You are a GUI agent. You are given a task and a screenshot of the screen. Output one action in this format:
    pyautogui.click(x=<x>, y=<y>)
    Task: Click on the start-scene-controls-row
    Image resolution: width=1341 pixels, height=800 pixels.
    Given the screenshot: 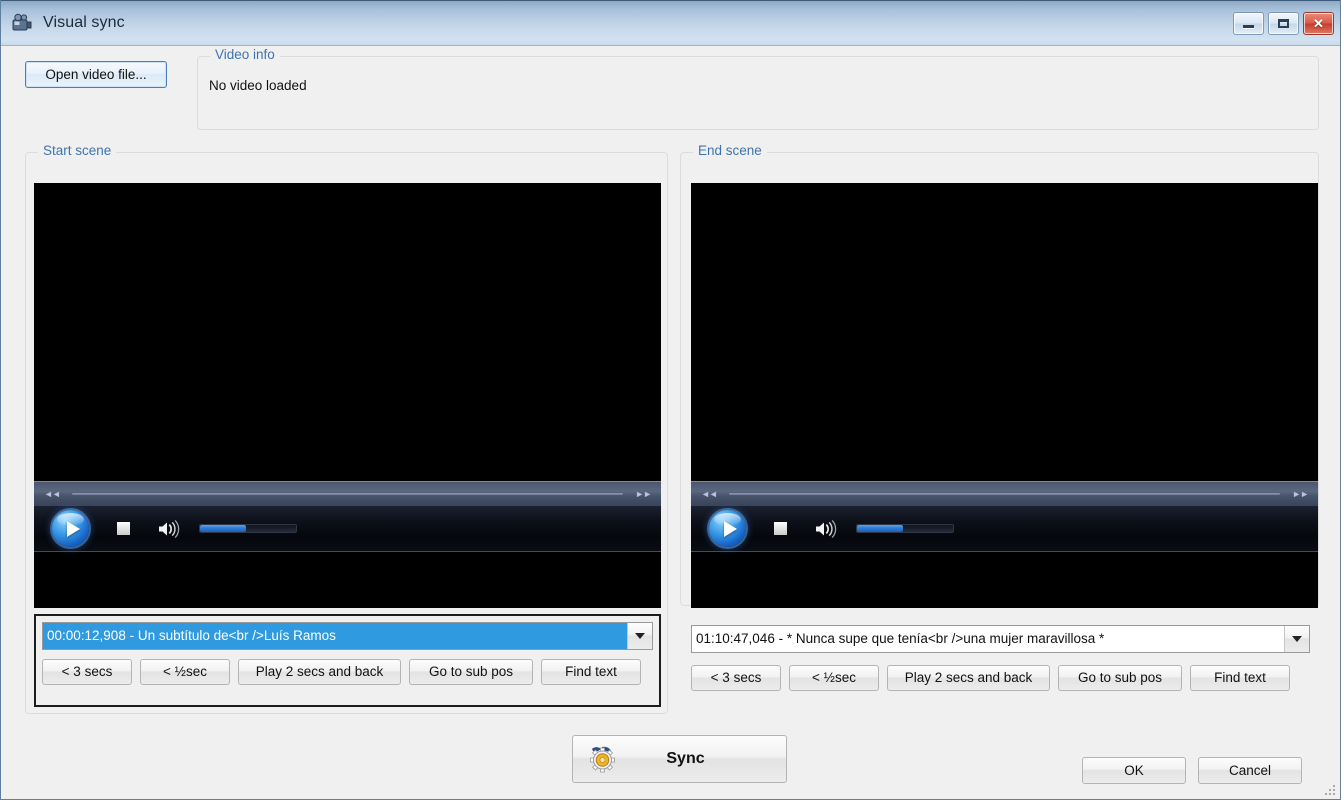 What is the action you would take?
    pyautogui.click(x=347, y=529)
    